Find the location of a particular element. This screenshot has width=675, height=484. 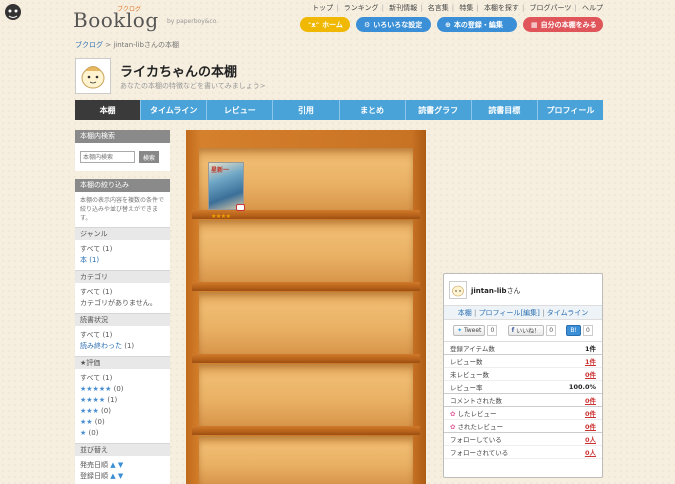

rating-4: ★★★★ (1) is located at coordinates (122, 400).